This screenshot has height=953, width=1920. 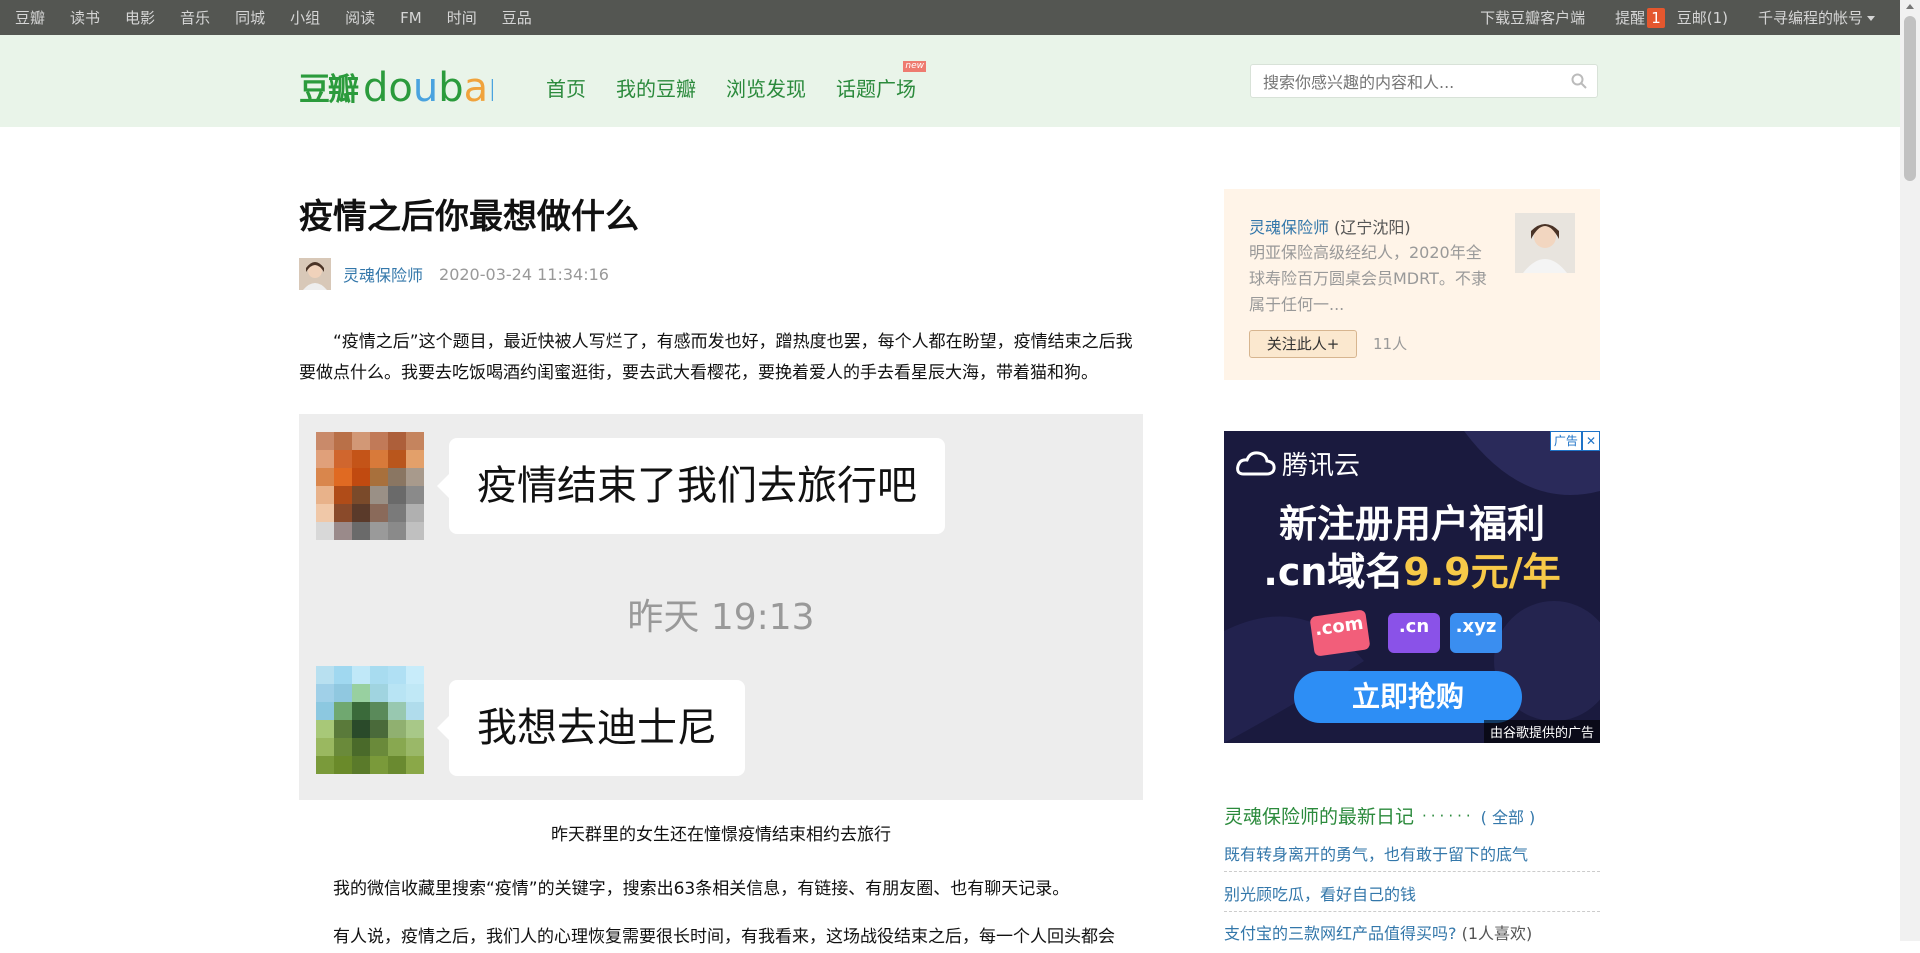 What do you see at coordinates (1545, 243) in the screenshot?
I see `profile-avatar` at bounding box center [1545, 243].